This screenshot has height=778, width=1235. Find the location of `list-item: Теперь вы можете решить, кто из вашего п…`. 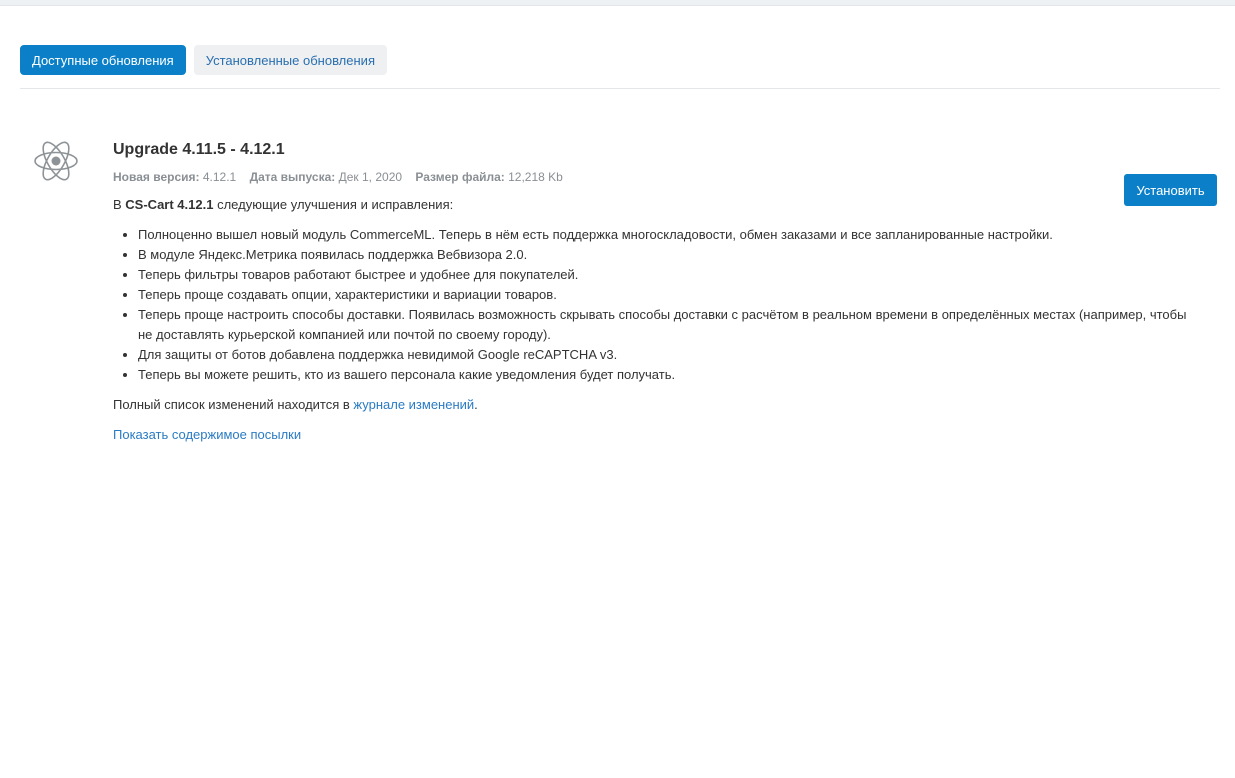

list-item: Теперь вы можете решить, кто из вашего п… is located at coordinates (670, 375).